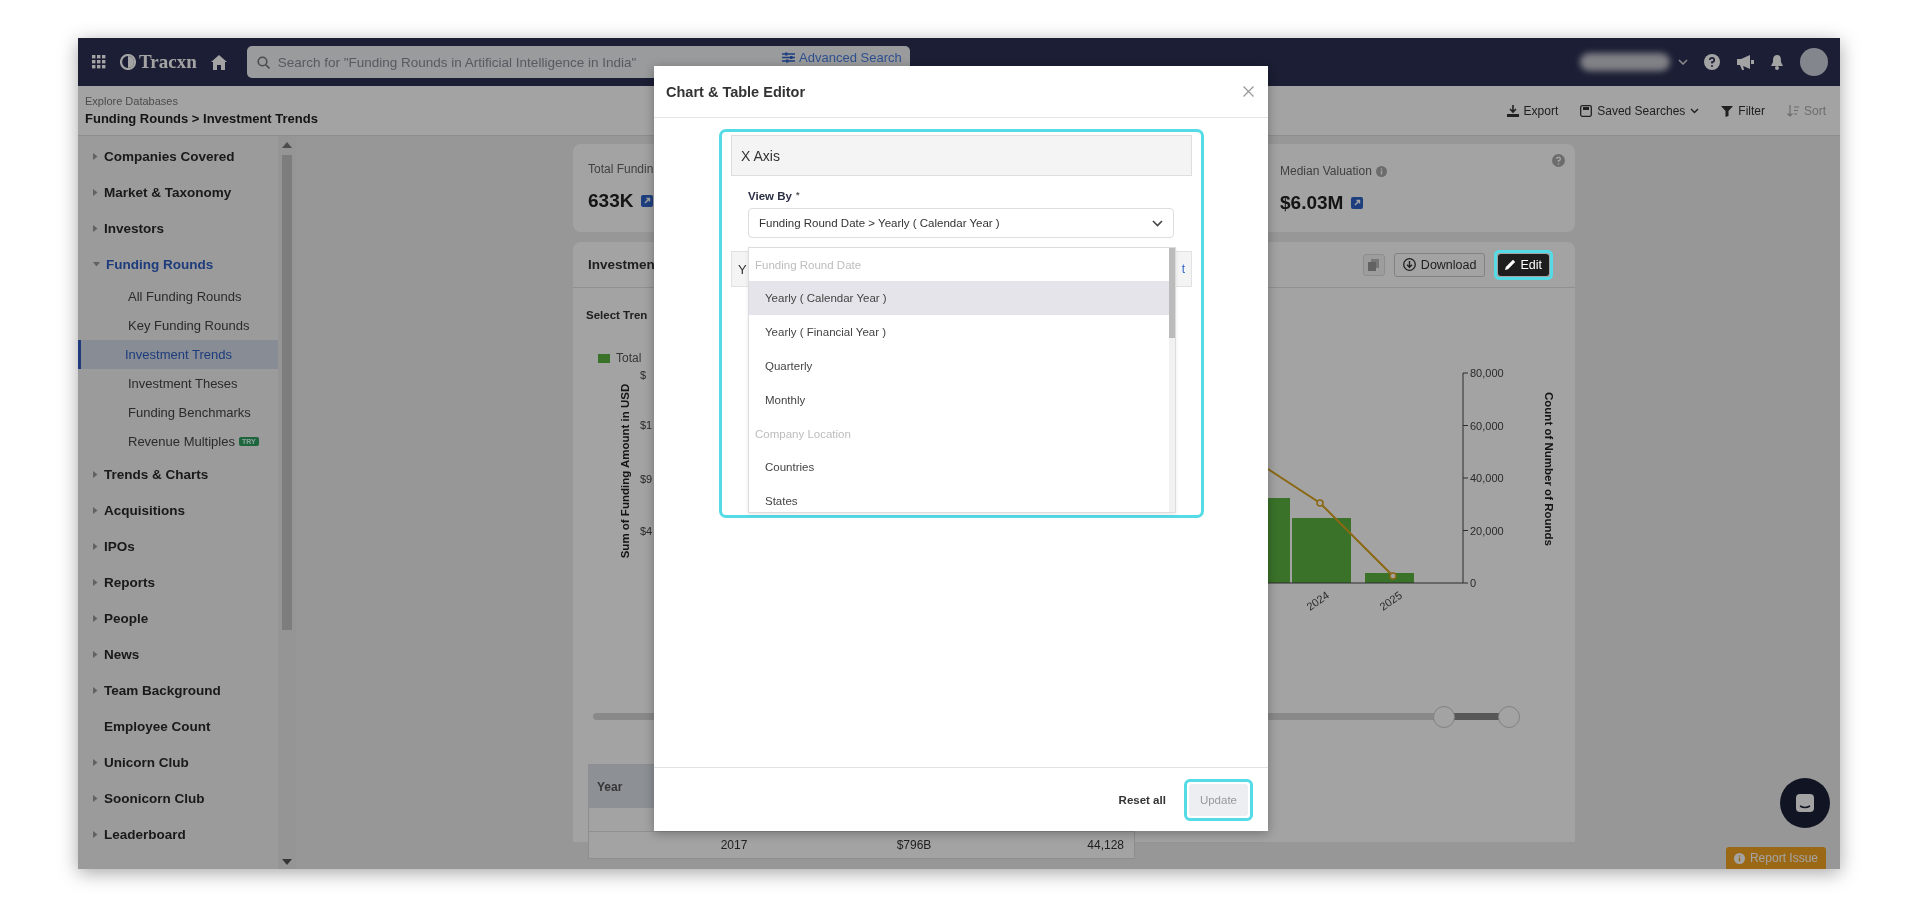 The height and width of the screenshot is (917, 1920). What do you see at coordinates (178, 228) in the screenshot?
I see `sidebar-item: Investors` at bounding box center [178, 228].